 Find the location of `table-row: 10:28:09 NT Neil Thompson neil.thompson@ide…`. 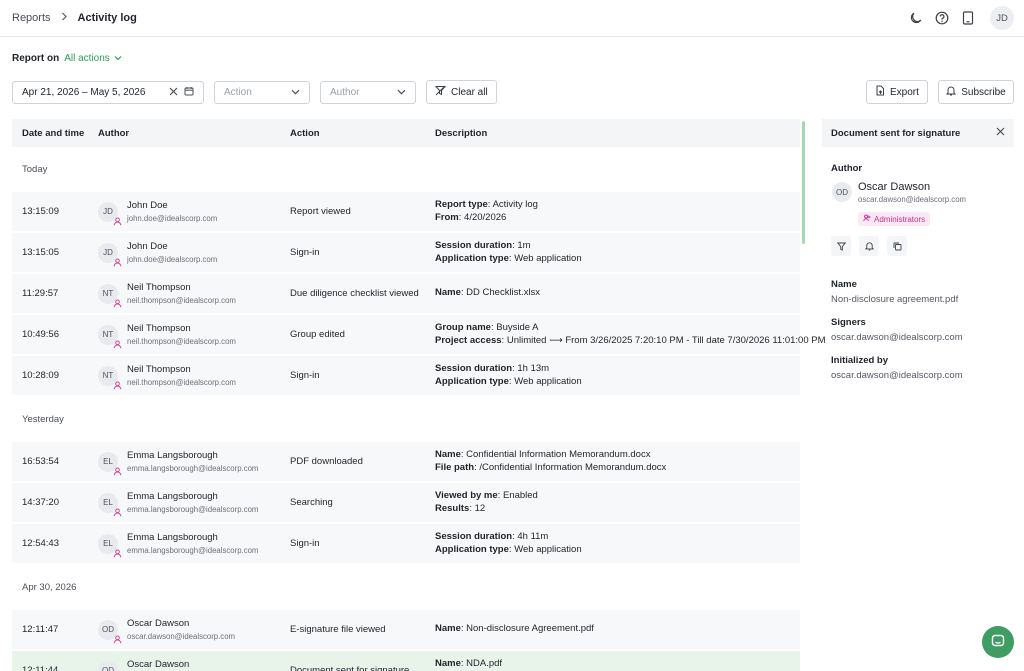

table-row: 10:28:09 NT Neil Thompson neil.thompson@ide… is located at coordinates (406, 376).